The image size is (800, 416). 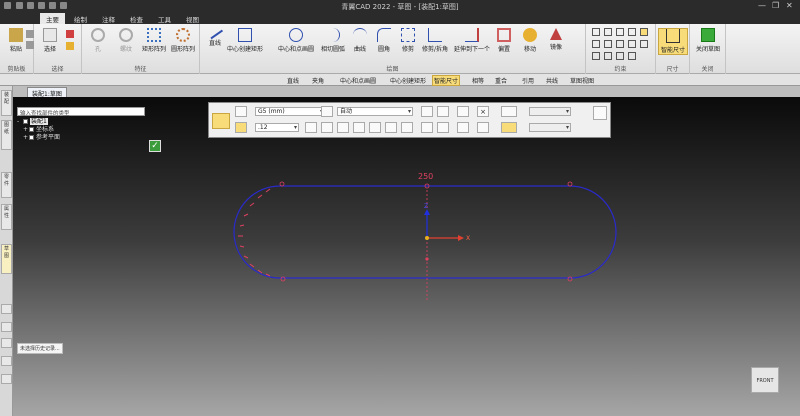 I want to click on thread-button: 螺纹, so click(x=126, y=40).